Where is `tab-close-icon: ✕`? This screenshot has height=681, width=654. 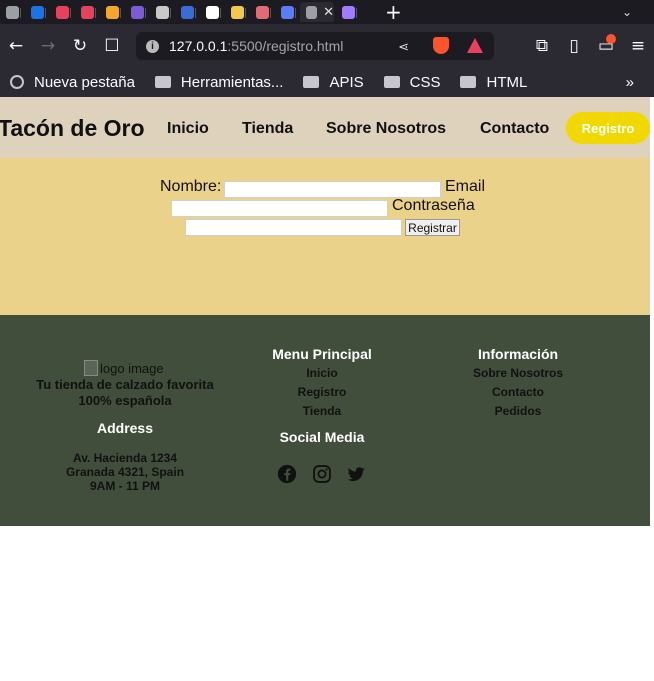
tab-close-icon: ✕ is located at coordinates (328, 12).